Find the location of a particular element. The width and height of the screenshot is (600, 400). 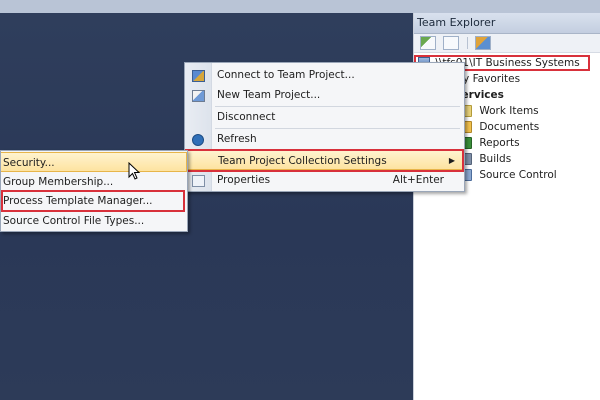

menu-item-label: Disconnect is located at coordinates (246, 117).